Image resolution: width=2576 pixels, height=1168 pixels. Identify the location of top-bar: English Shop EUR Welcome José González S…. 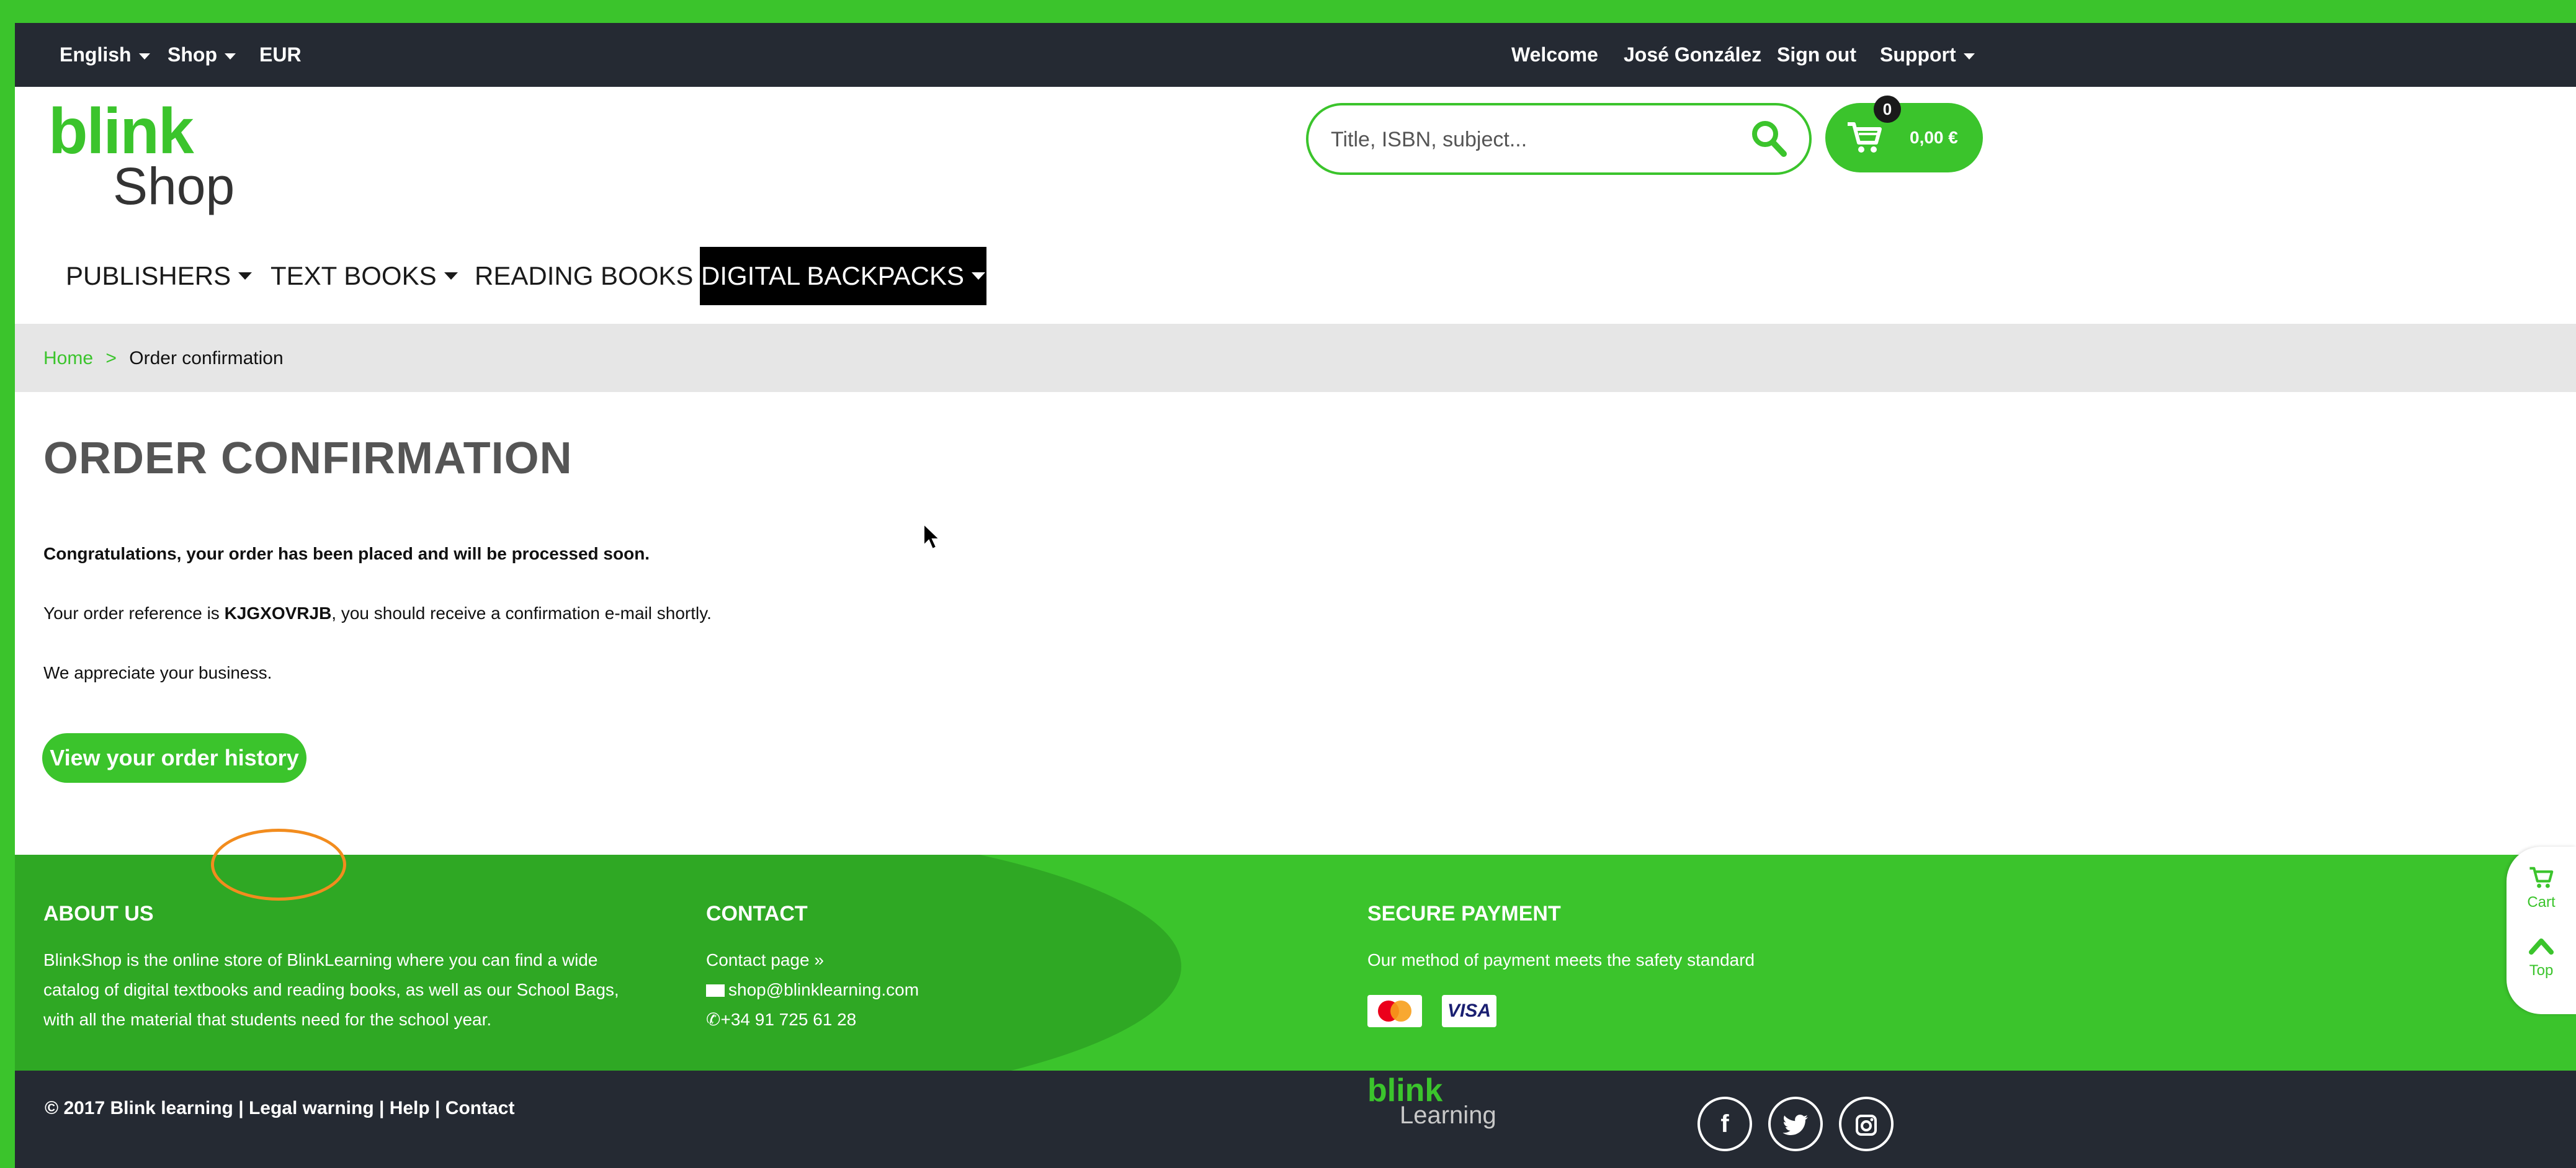
(1295, 55).